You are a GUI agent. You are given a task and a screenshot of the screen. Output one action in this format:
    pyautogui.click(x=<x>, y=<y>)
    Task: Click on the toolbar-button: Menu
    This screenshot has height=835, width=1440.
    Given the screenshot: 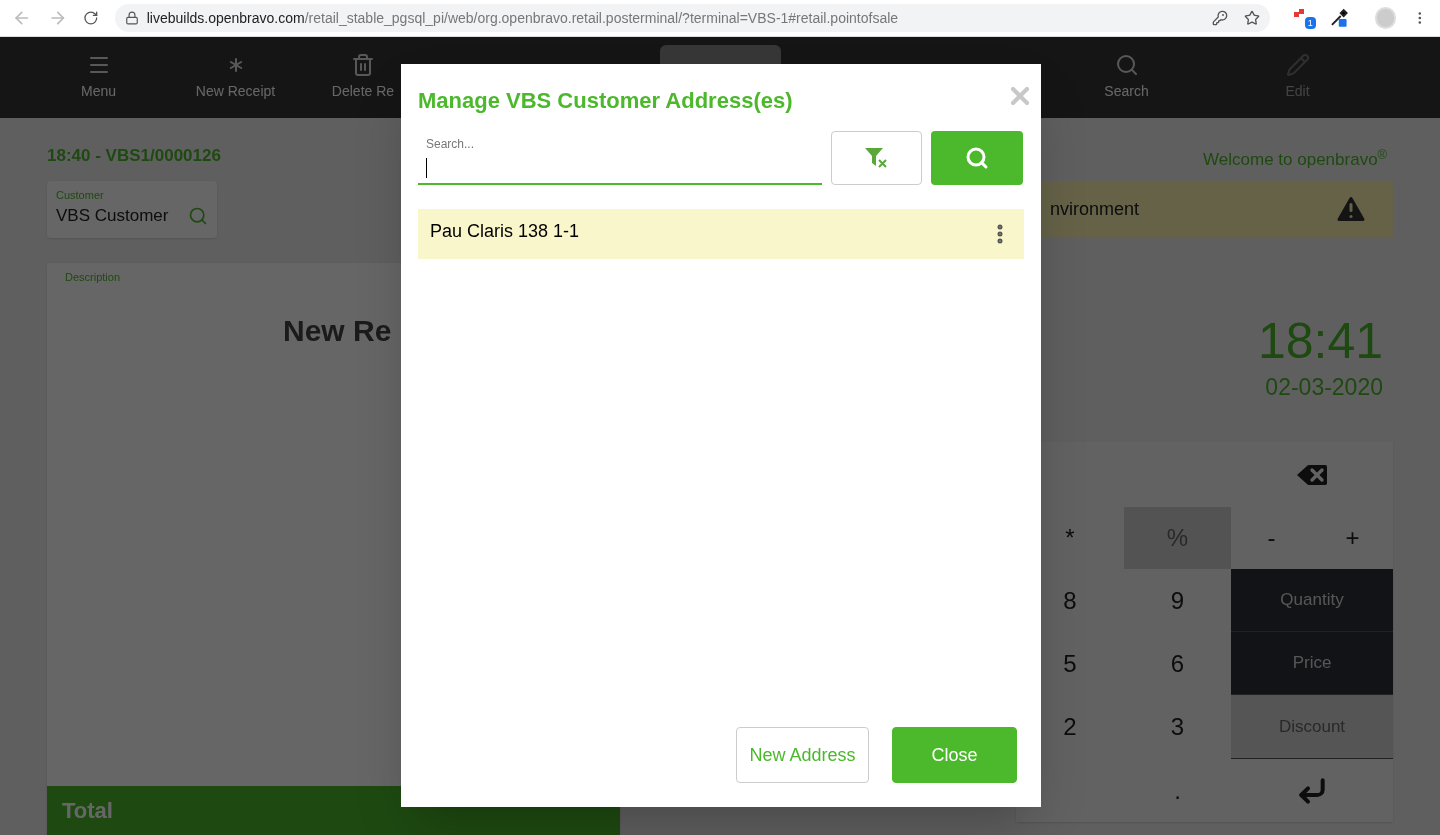 What is the action you would take?
    pyautogui.click(x=98, y=91)
    